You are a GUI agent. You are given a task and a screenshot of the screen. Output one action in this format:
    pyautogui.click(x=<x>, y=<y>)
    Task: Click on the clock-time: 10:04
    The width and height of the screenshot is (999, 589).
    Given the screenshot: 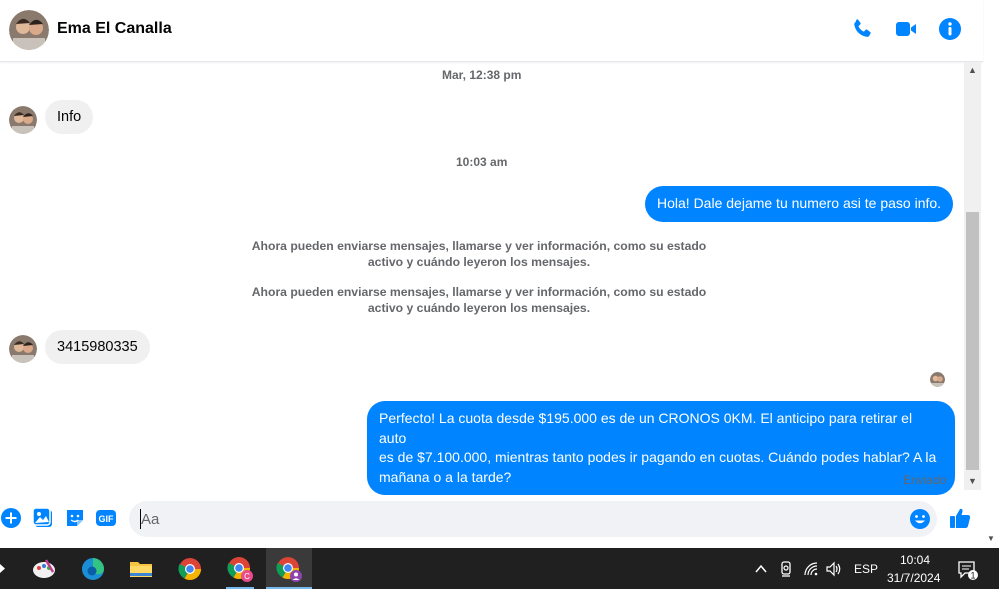 What is the action you would take?
    pyautogui.click(x=915, y=560)
    